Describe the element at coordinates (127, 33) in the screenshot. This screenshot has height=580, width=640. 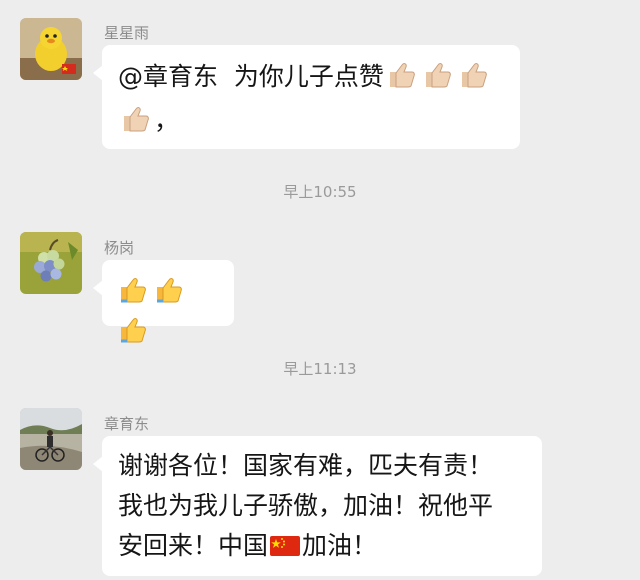
I see `sender-name: 星星雨` at that location.